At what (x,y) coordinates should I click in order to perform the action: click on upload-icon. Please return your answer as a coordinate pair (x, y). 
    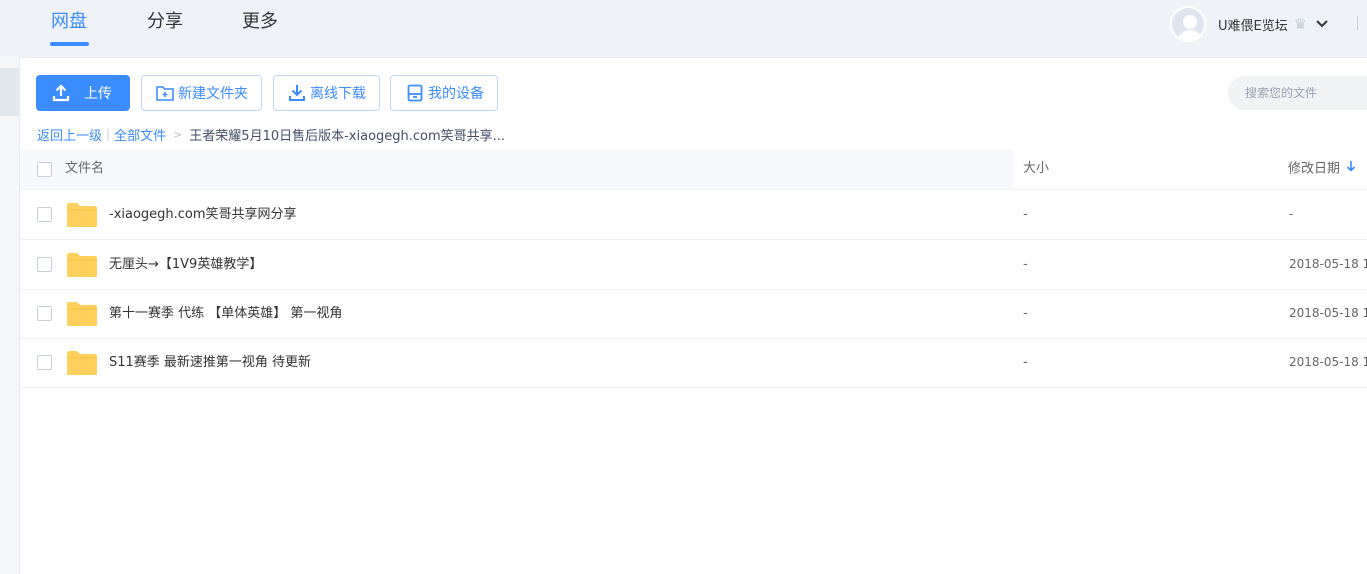
    Looking at the image, I should click on (61, 93).